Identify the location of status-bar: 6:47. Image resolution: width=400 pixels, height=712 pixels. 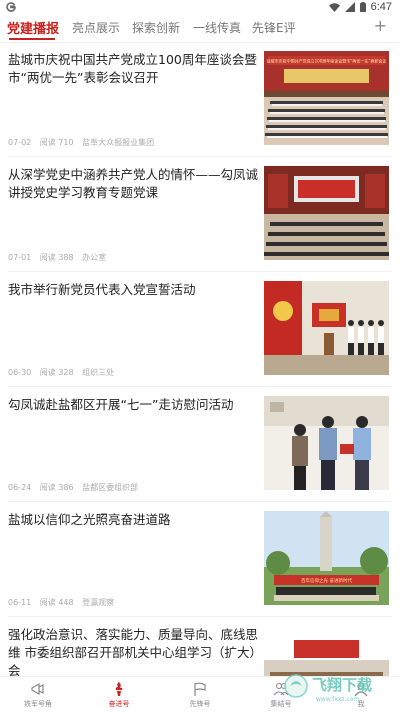
(200, 7).